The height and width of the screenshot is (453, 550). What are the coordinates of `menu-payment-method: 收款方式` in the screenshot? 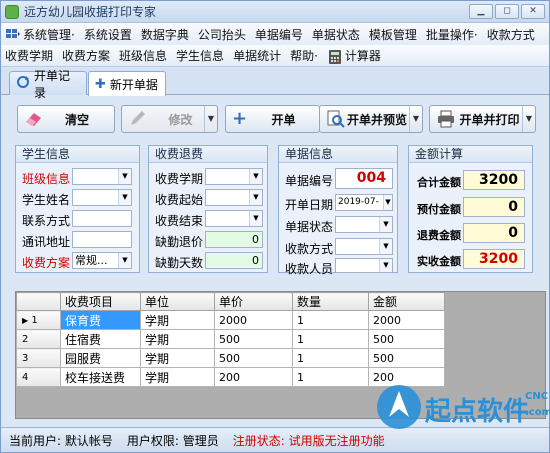 It's located at (511, 34).